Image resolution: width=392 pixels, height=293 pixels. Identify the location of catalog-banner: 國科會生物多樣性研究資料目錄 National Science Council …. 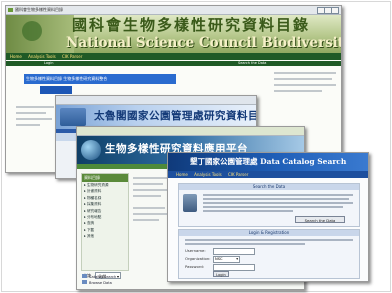
(173, 34).